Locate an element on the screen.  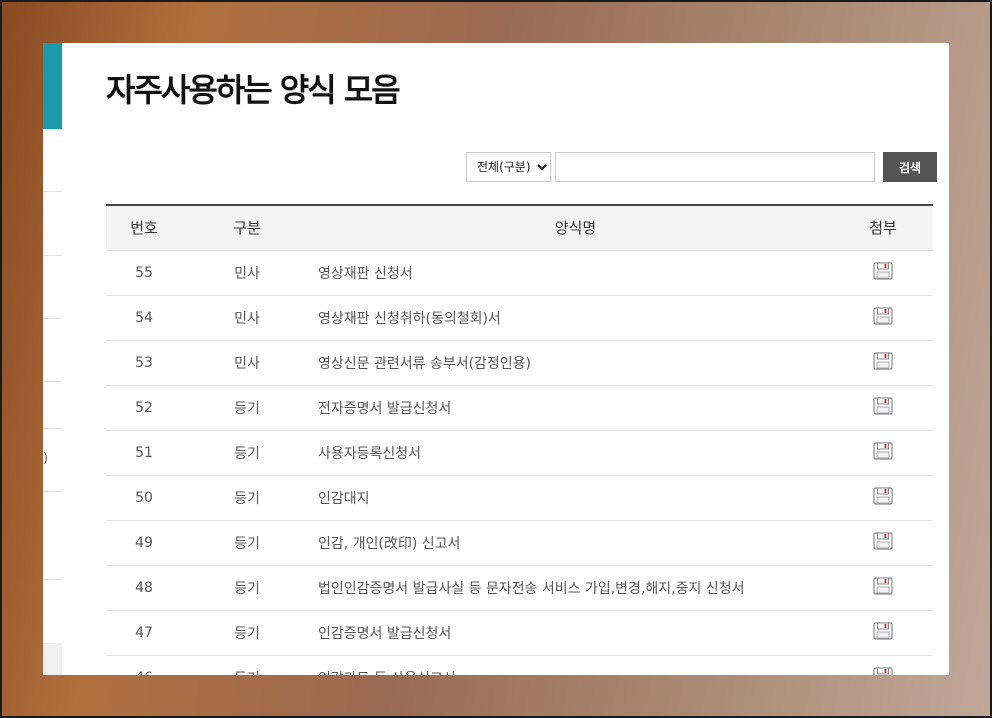
table-row: 53 민사 영상신문 관련서류 송부서(감정인용) is located at coordinates (519, 363).